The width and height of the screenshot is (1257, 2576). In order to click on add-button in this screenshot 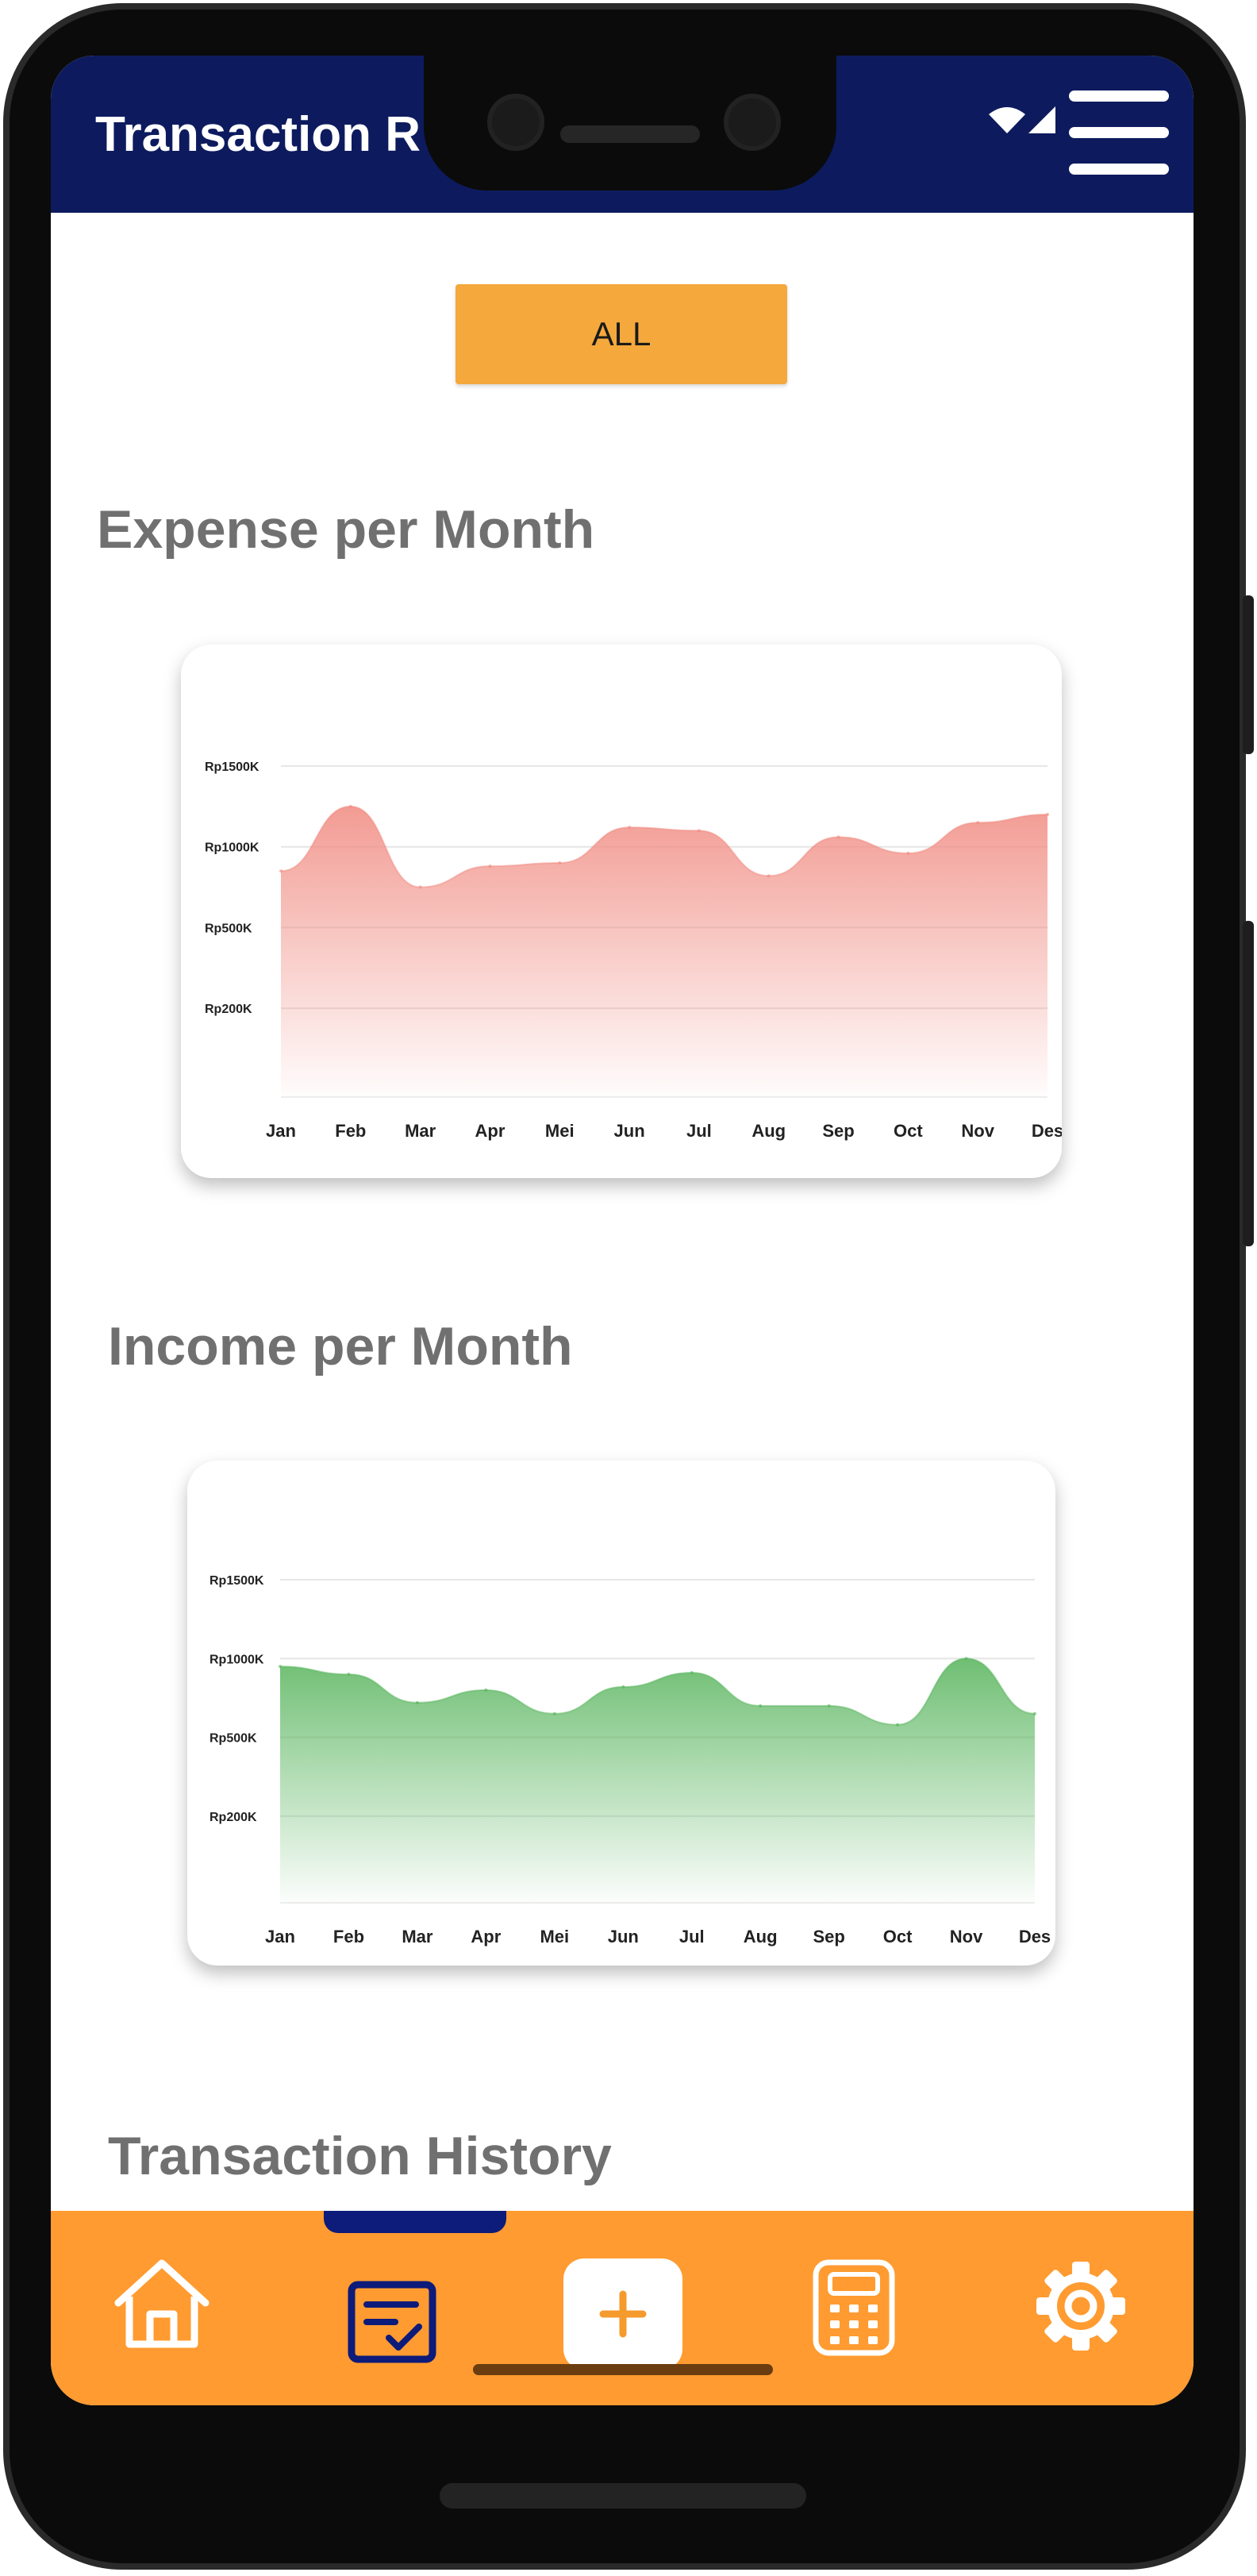, I will do `click(622, 2314)`.